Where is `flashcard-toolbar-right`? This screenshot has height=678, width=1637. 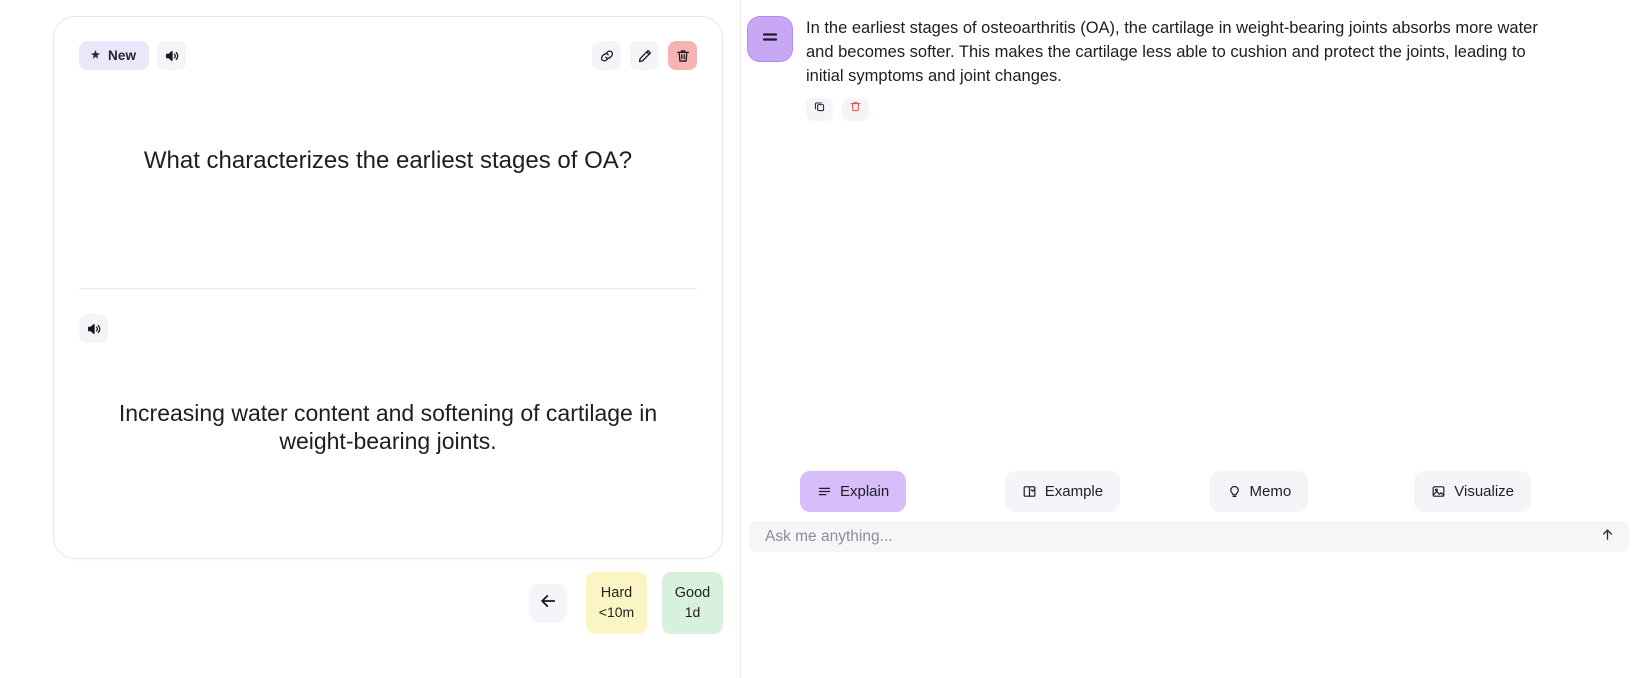 flashcard-toolbar-right is located at coordinates (644, 55).